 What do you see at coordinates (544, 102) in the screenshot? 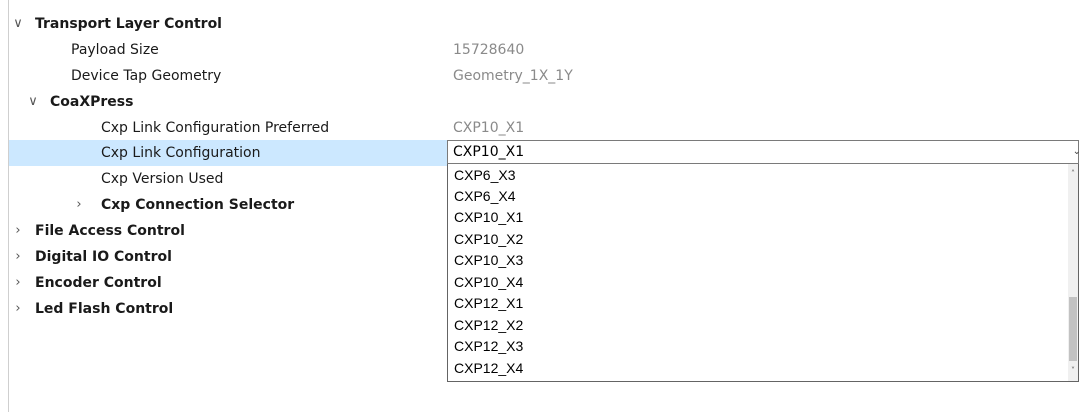
I see `tree-item-coaxpress: ∨ CoaXPress` at bounding box center [544, 102].